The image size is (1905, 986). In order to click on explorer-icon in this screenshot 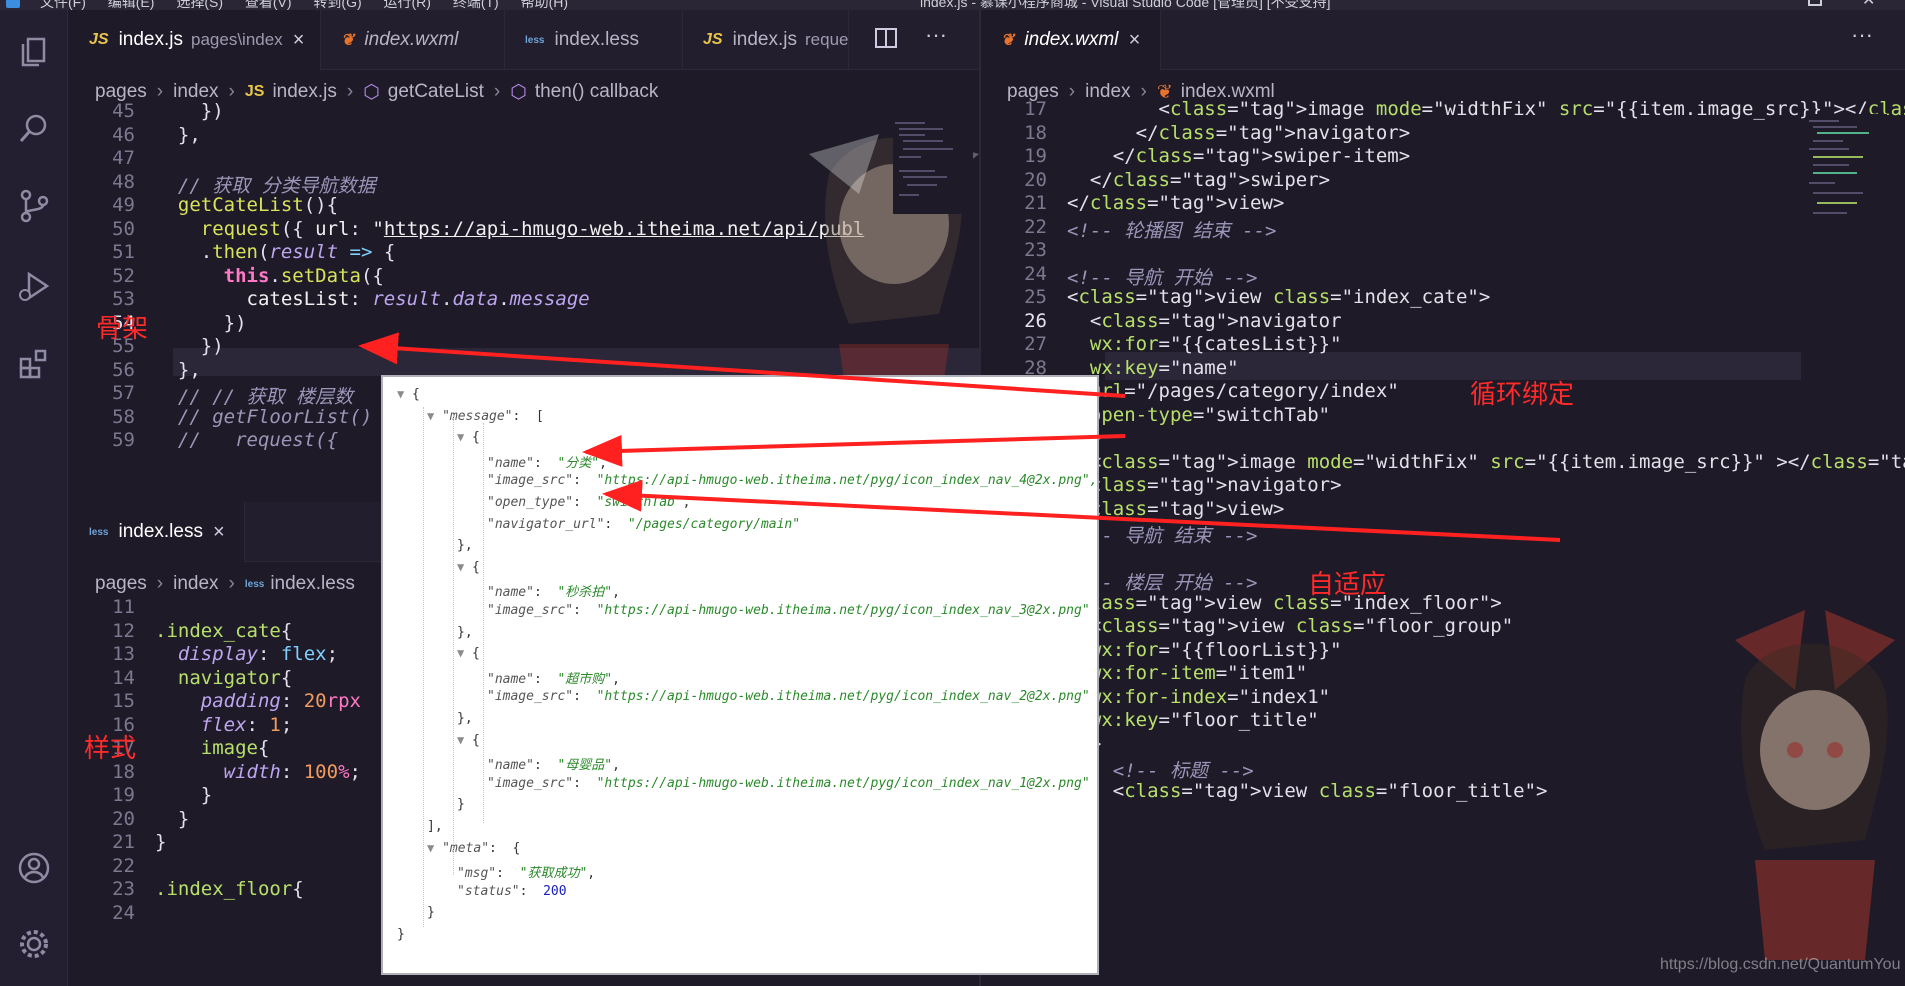, I will do `click(34, 52)`.